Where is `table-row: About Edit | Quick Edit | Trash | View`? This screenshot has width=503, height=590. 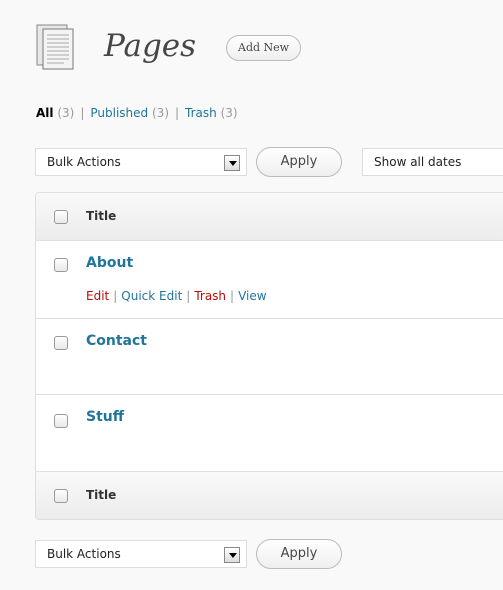
table-row: About Edit | Quick Edit | Trash | View is located at coordinates (269, 280).